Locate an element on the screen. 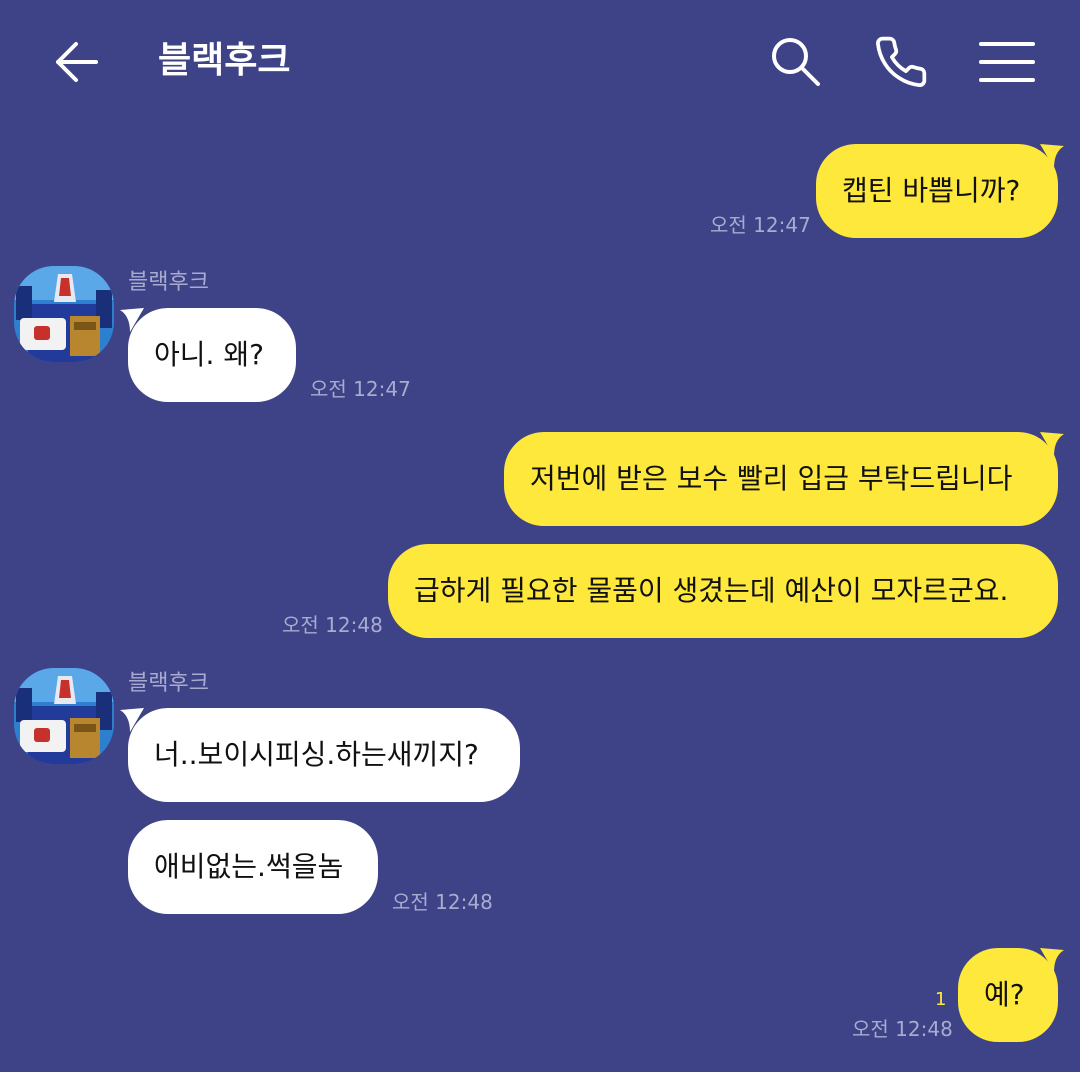 This screenshot has width=1080, height=1072. chat-title: 블랙후크 is located at coordinates (224, 60).